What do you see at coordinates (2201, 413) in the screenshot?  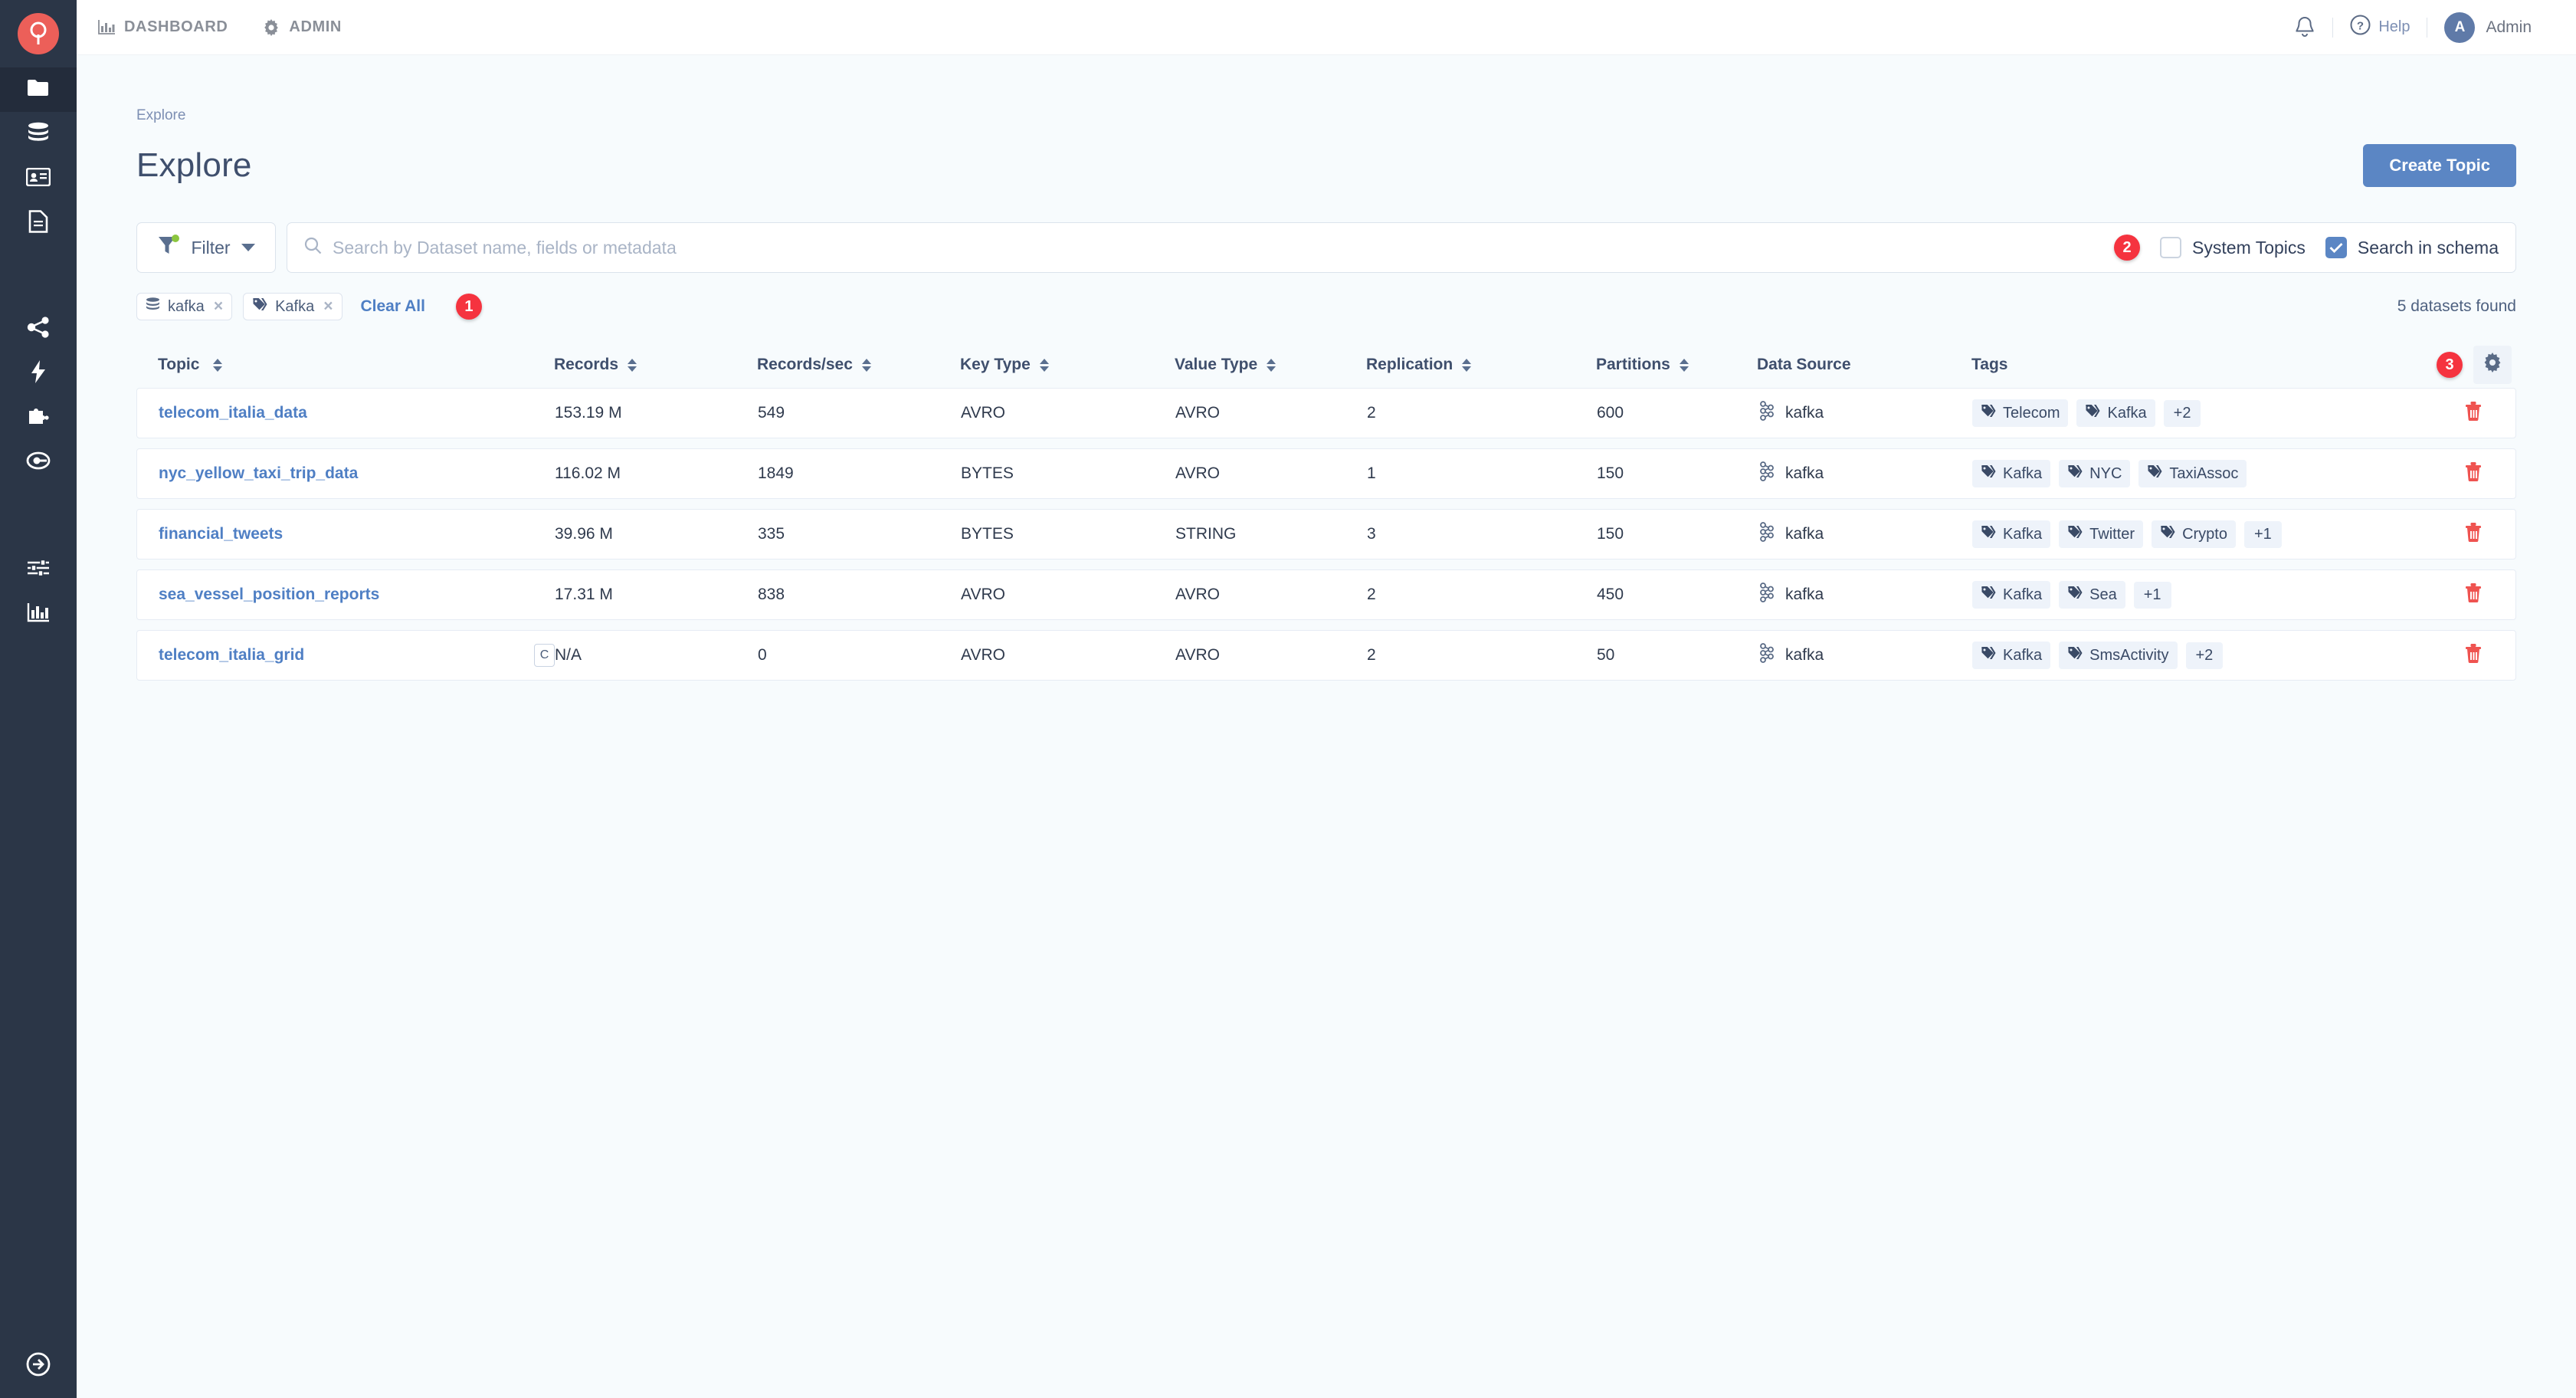 I see `cell-tags: Telecom Kafka +2` at bounding box center [2201, 413].